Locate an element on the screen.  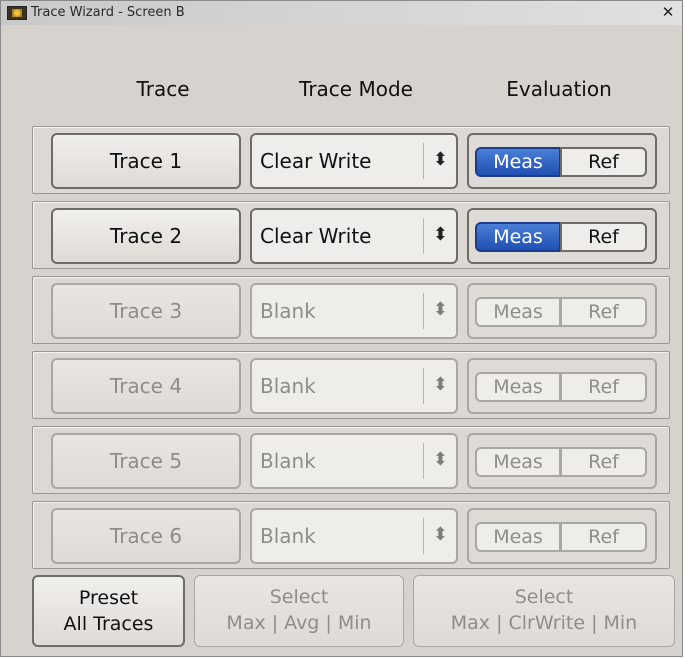
trace-row: Trace 3 Blank ⬍ Meas Ref is located at coordinates (351, 310).